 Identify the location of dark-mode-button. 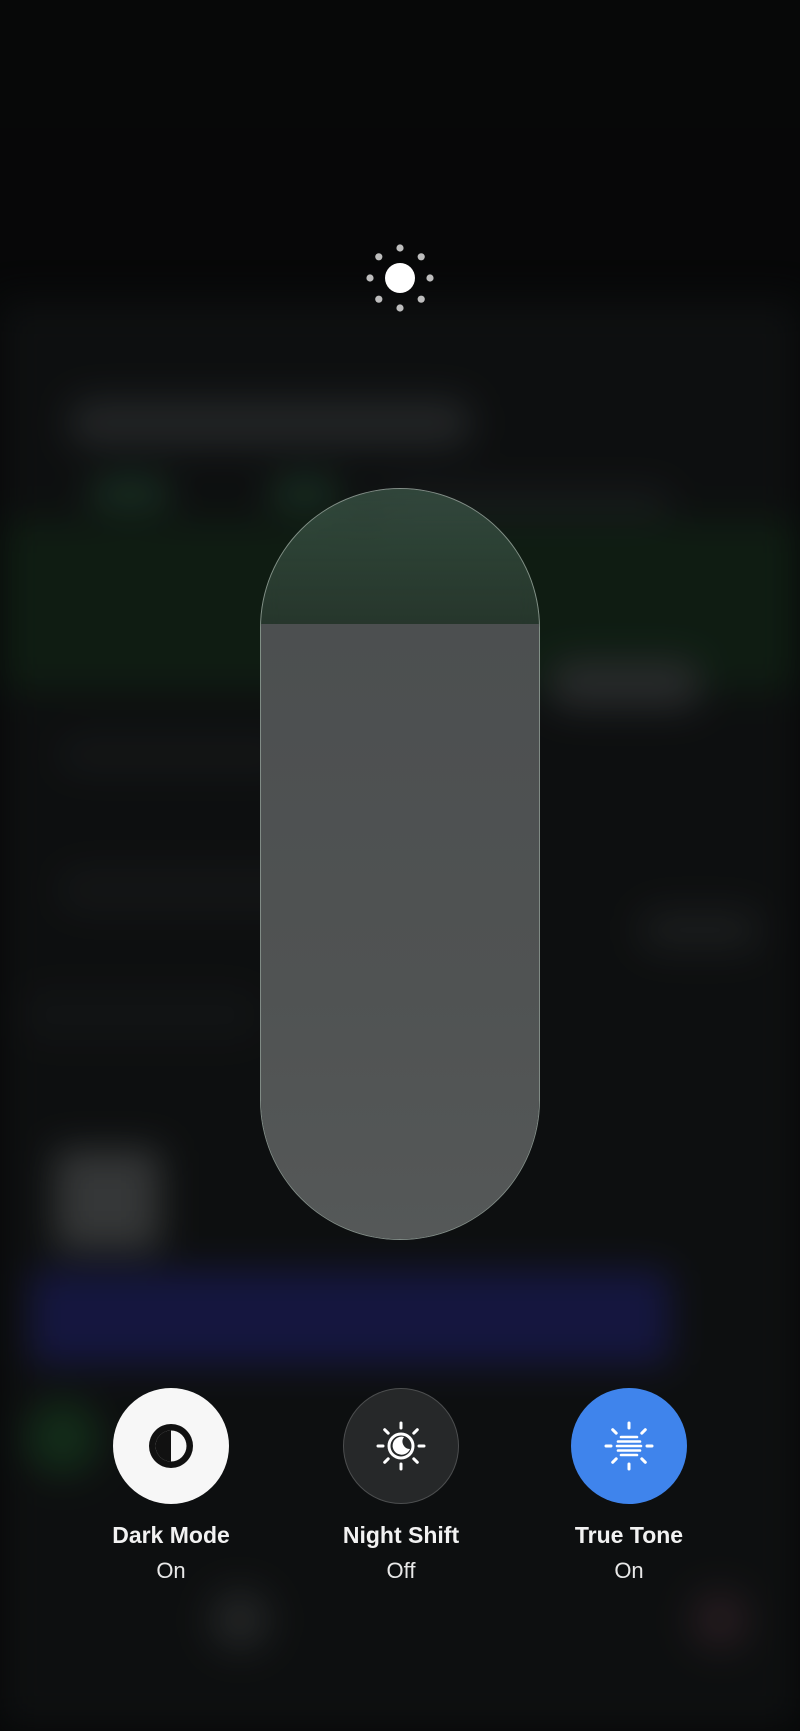
(171, 1446).